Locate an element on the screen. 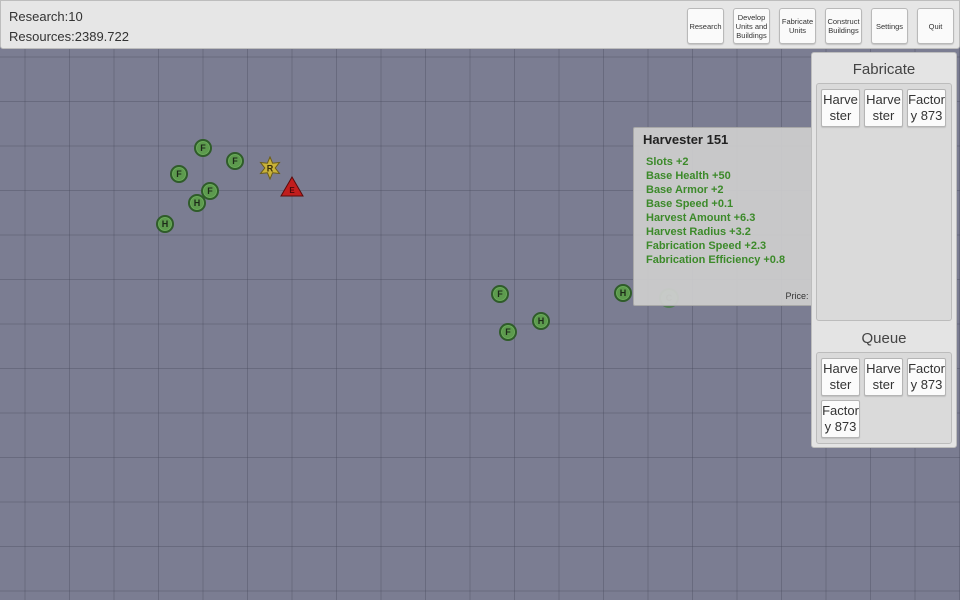  construct-buildings-button: Construct Buildings is located at coordinates (843, 26).